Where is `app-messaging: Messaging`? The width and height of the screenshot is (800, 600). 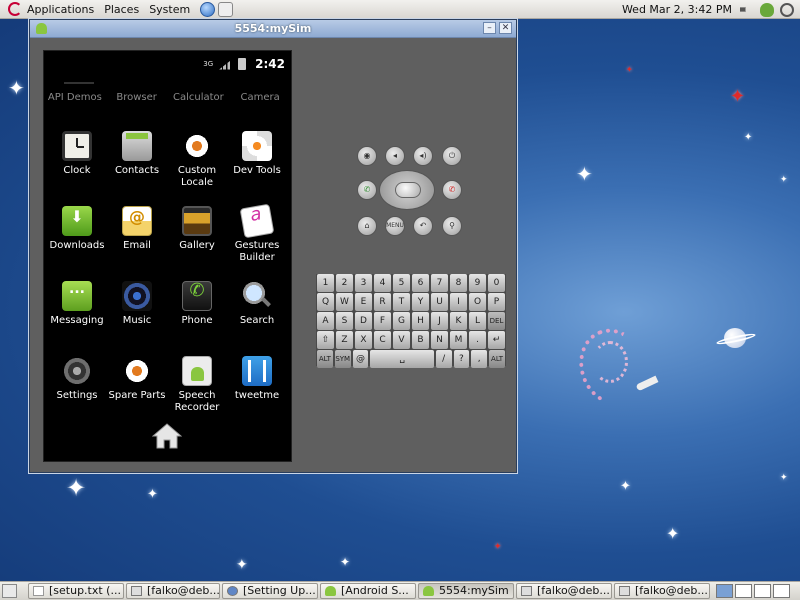 app-messaging: Messaging is located at coordinates (77, 304).